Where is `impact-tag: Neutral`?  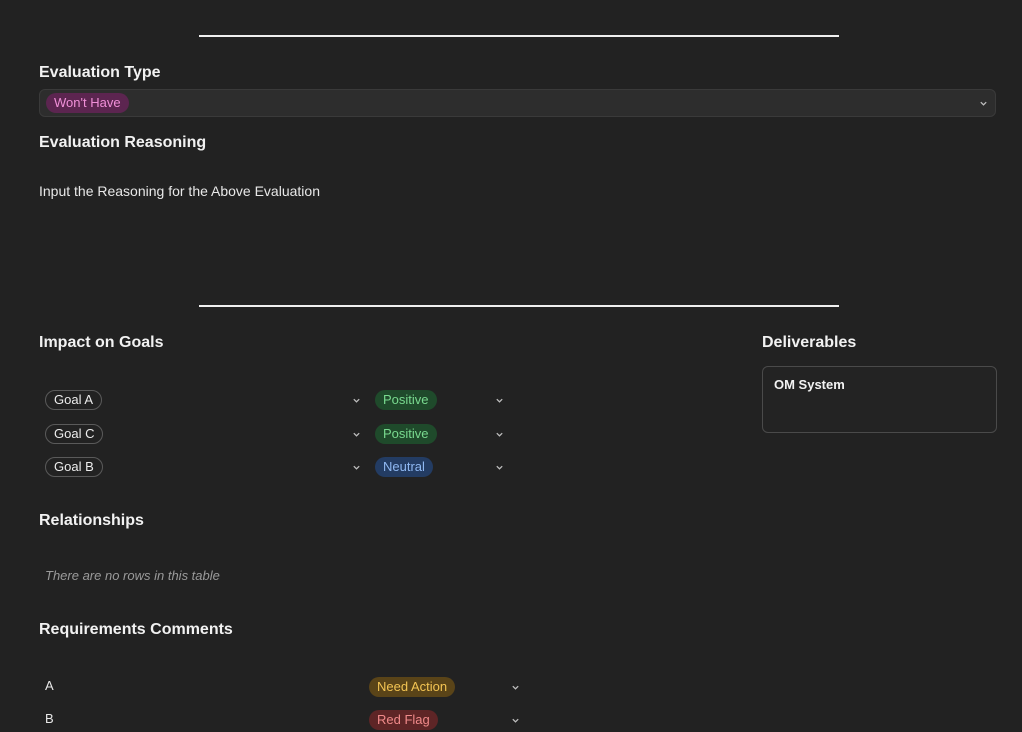
impact-tag: Neutral is located at coordinates (404, 467).